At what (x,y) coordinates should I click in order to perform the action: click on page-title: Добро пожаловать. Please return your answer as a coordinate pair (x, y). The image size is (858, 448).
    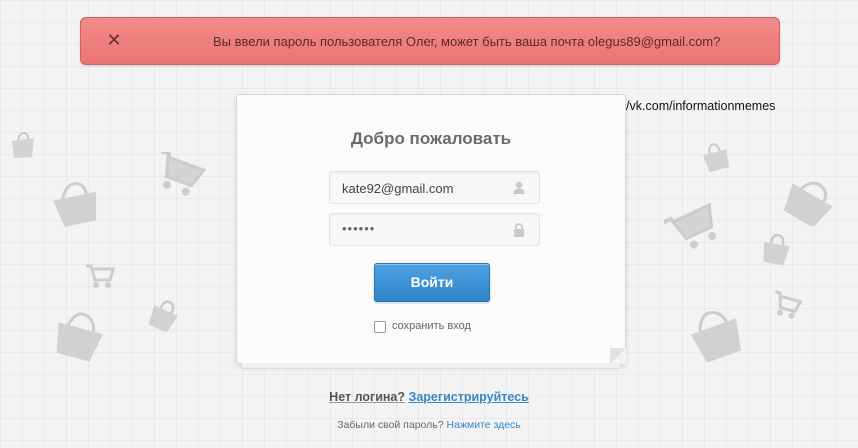
    Looking at the image, I should click on (431, 138).